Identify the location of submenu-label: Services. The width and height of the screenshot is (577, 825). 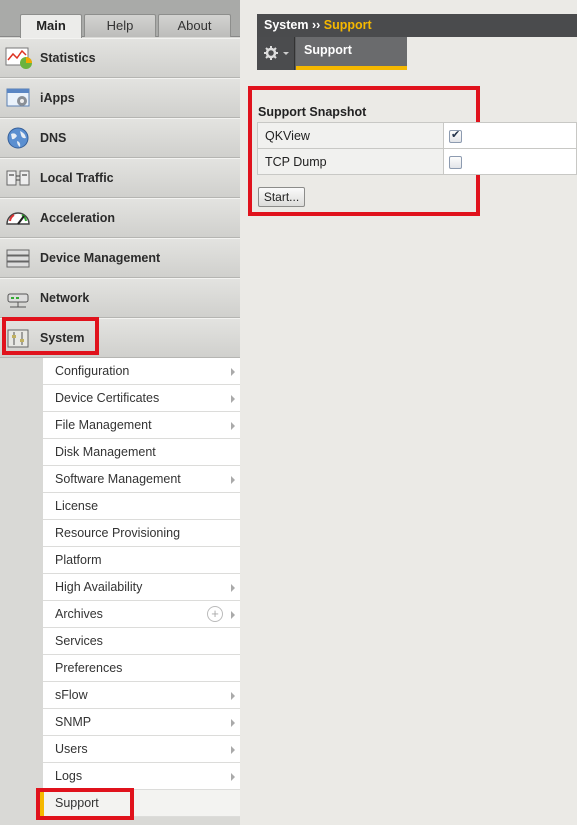
(79, 641).